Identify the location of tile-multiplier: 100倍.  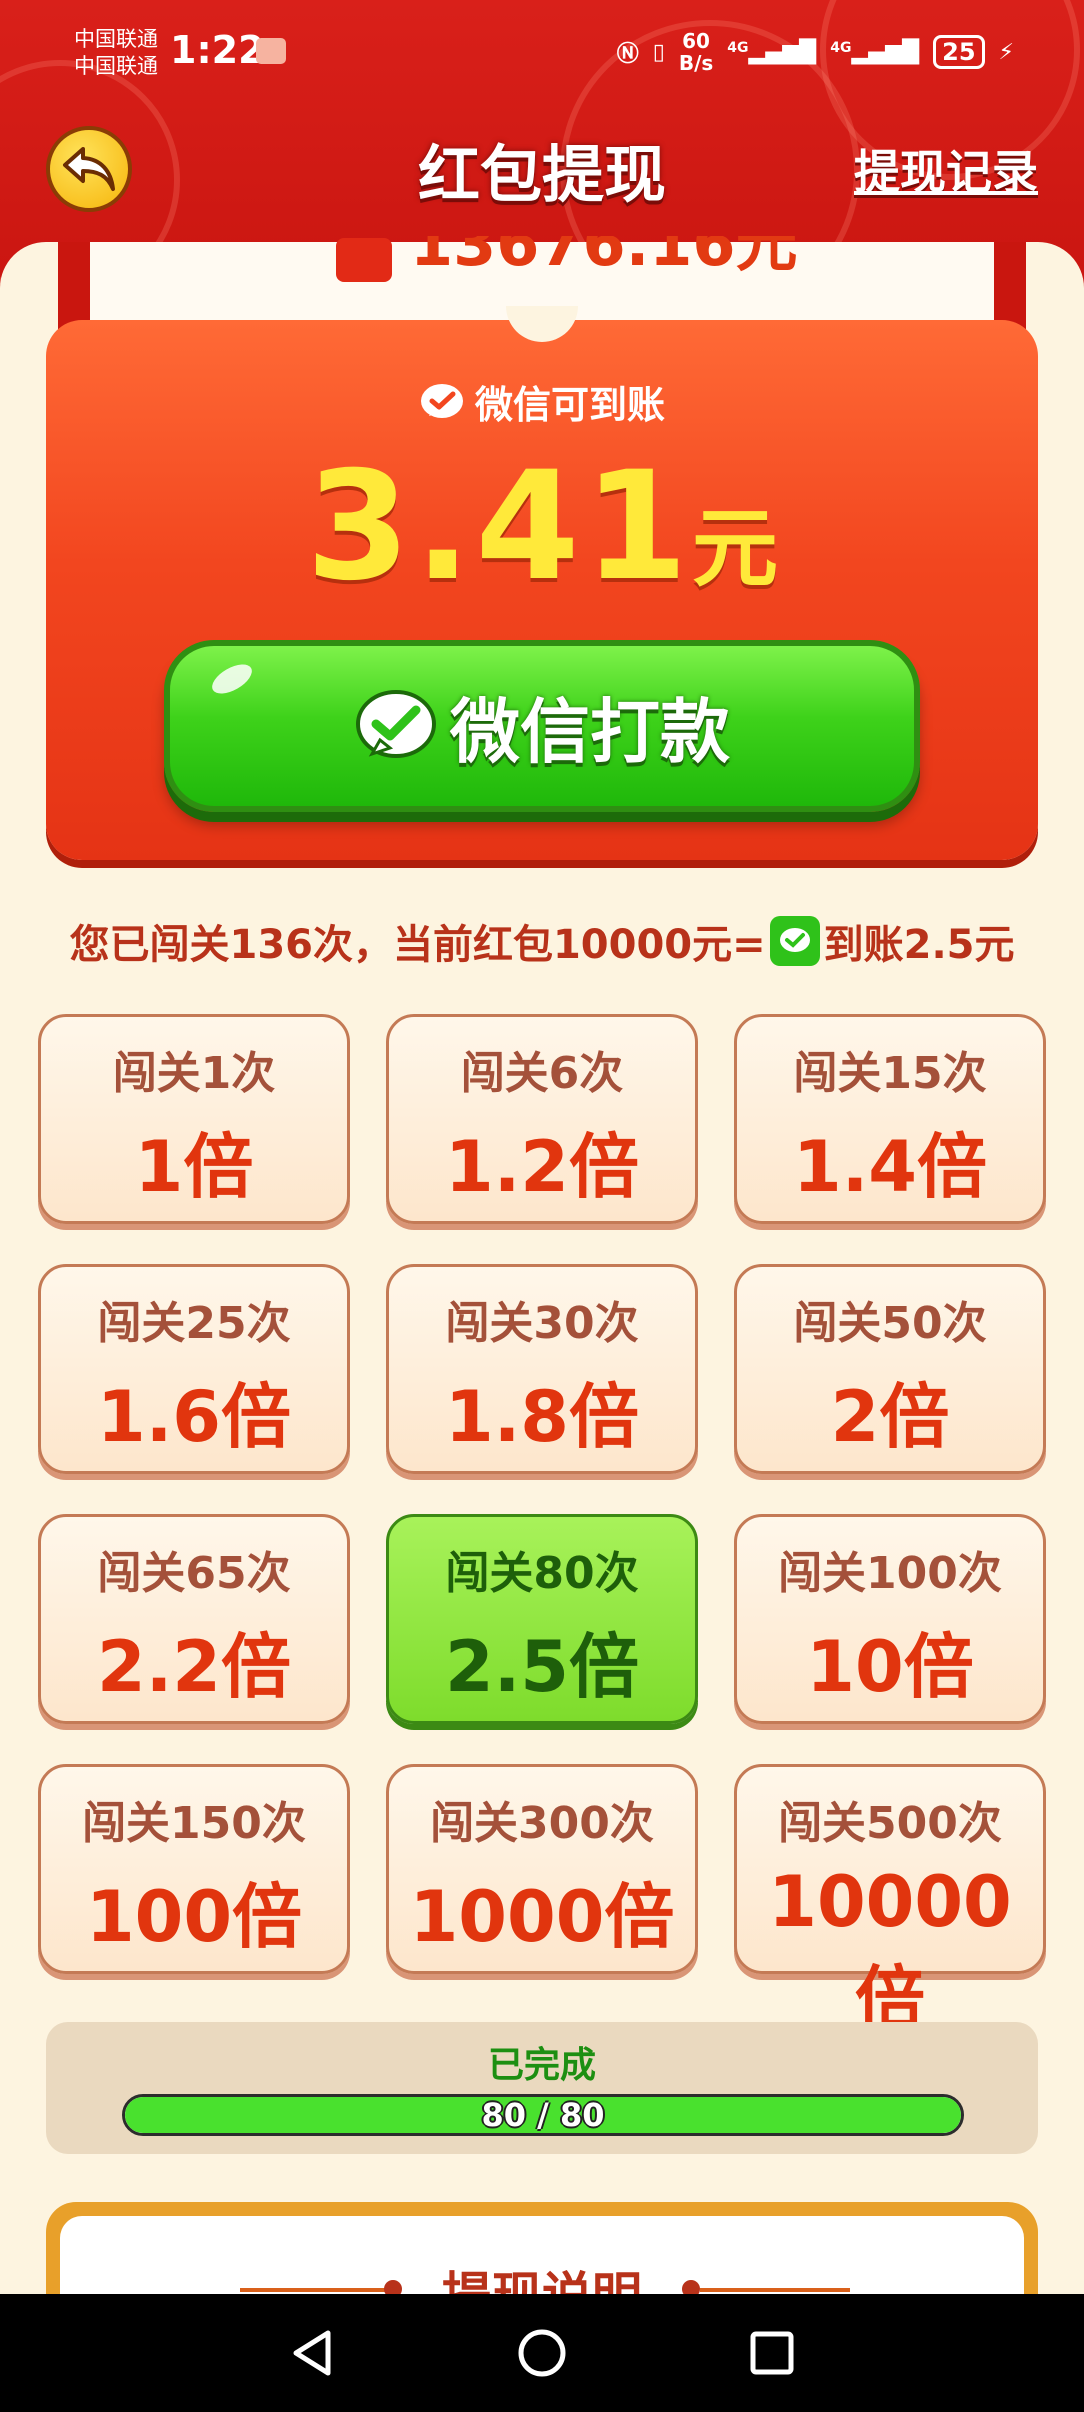
(194, 1917).